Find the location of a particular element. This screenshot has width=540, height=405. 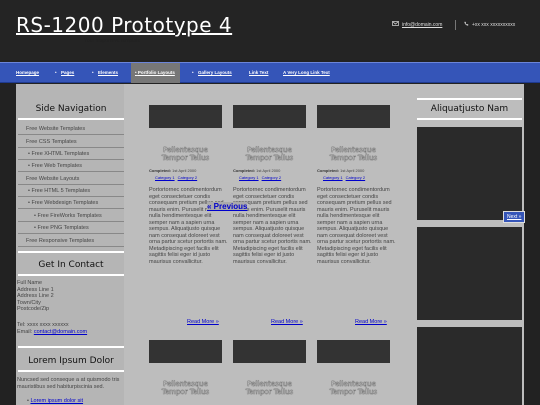

contact-divider-top is located at coordinates (71, 252).